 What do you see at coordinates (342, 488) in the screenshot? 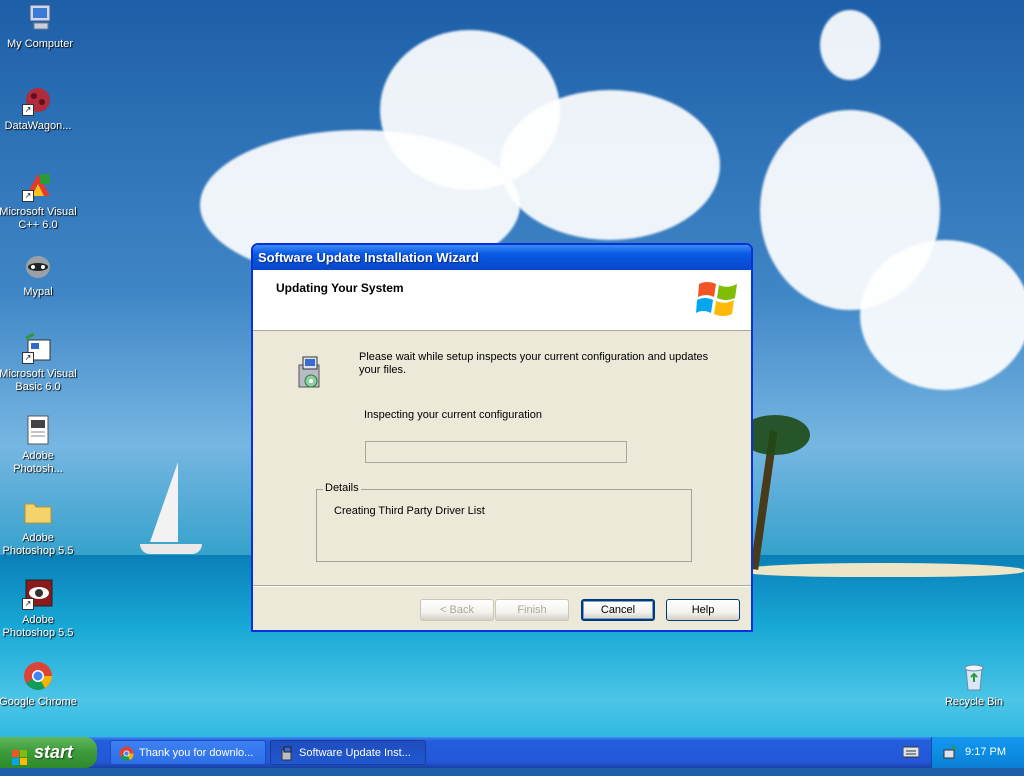
I see `details-label: Details` at bounding box center [342, 488].